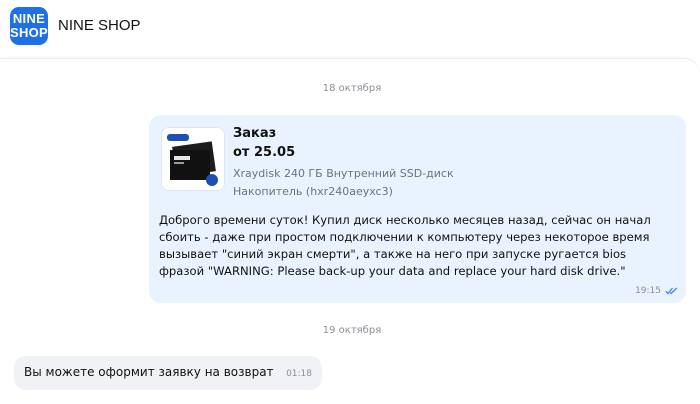  Describe the element at coordinates (264, 152) in the screenshot. I see `order-date: от 25.05` at that location.